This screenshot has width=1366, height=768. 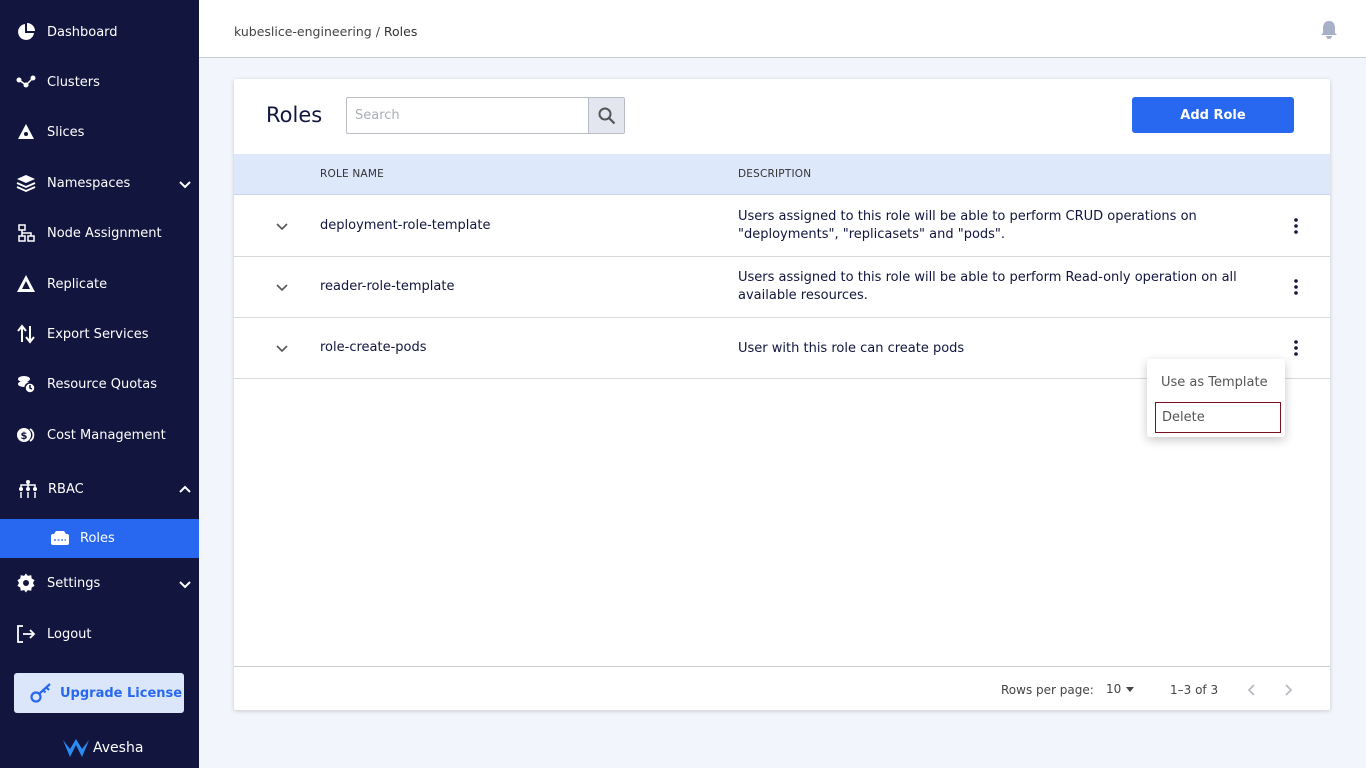 I want to click on menu-item-delete: Delete, so click(x=1218, y=417).